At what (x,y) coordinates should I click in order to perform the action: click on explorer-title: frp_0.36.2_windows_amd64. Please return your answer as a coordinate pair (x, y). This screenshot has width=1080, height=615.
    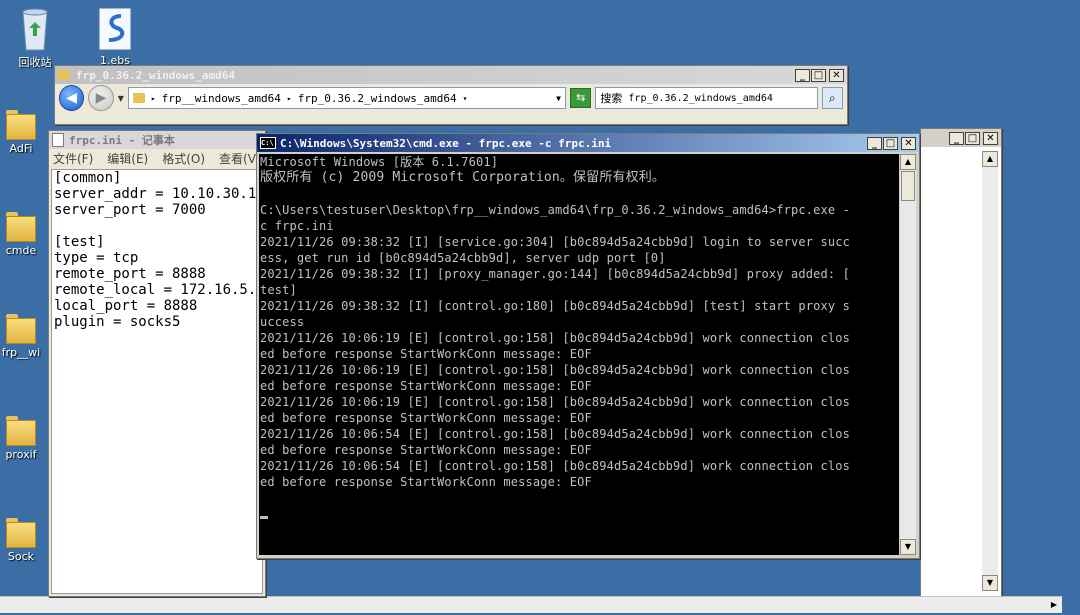
    Looking at the image, I should click on (155, 75).